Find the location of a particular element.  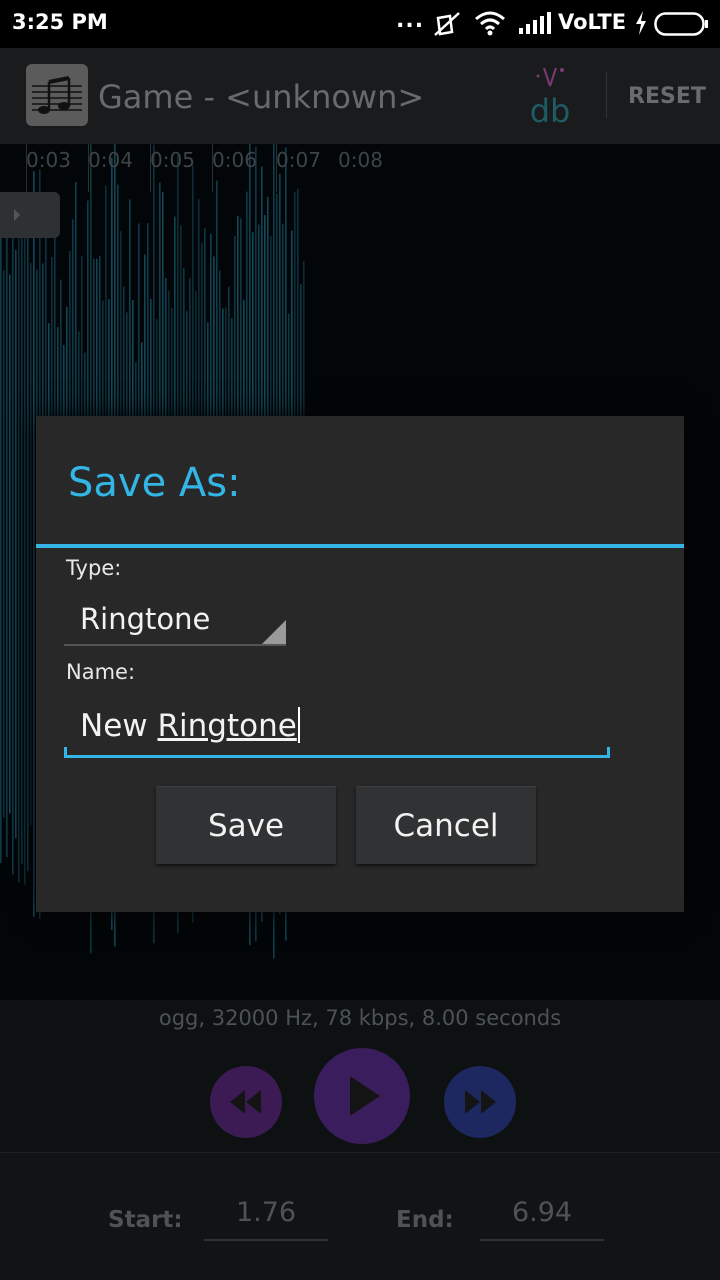

name-input: New Ringtone is located at coordinates (337, 729).